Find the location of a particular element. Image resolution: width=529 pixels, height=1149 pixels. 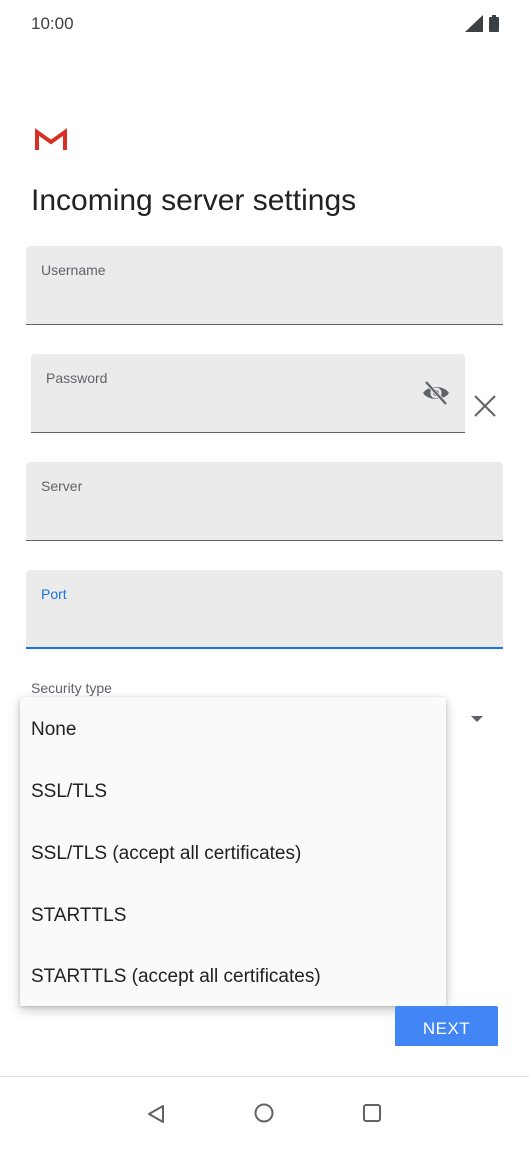

navigation-bar is located at coordinates (264, 1112).